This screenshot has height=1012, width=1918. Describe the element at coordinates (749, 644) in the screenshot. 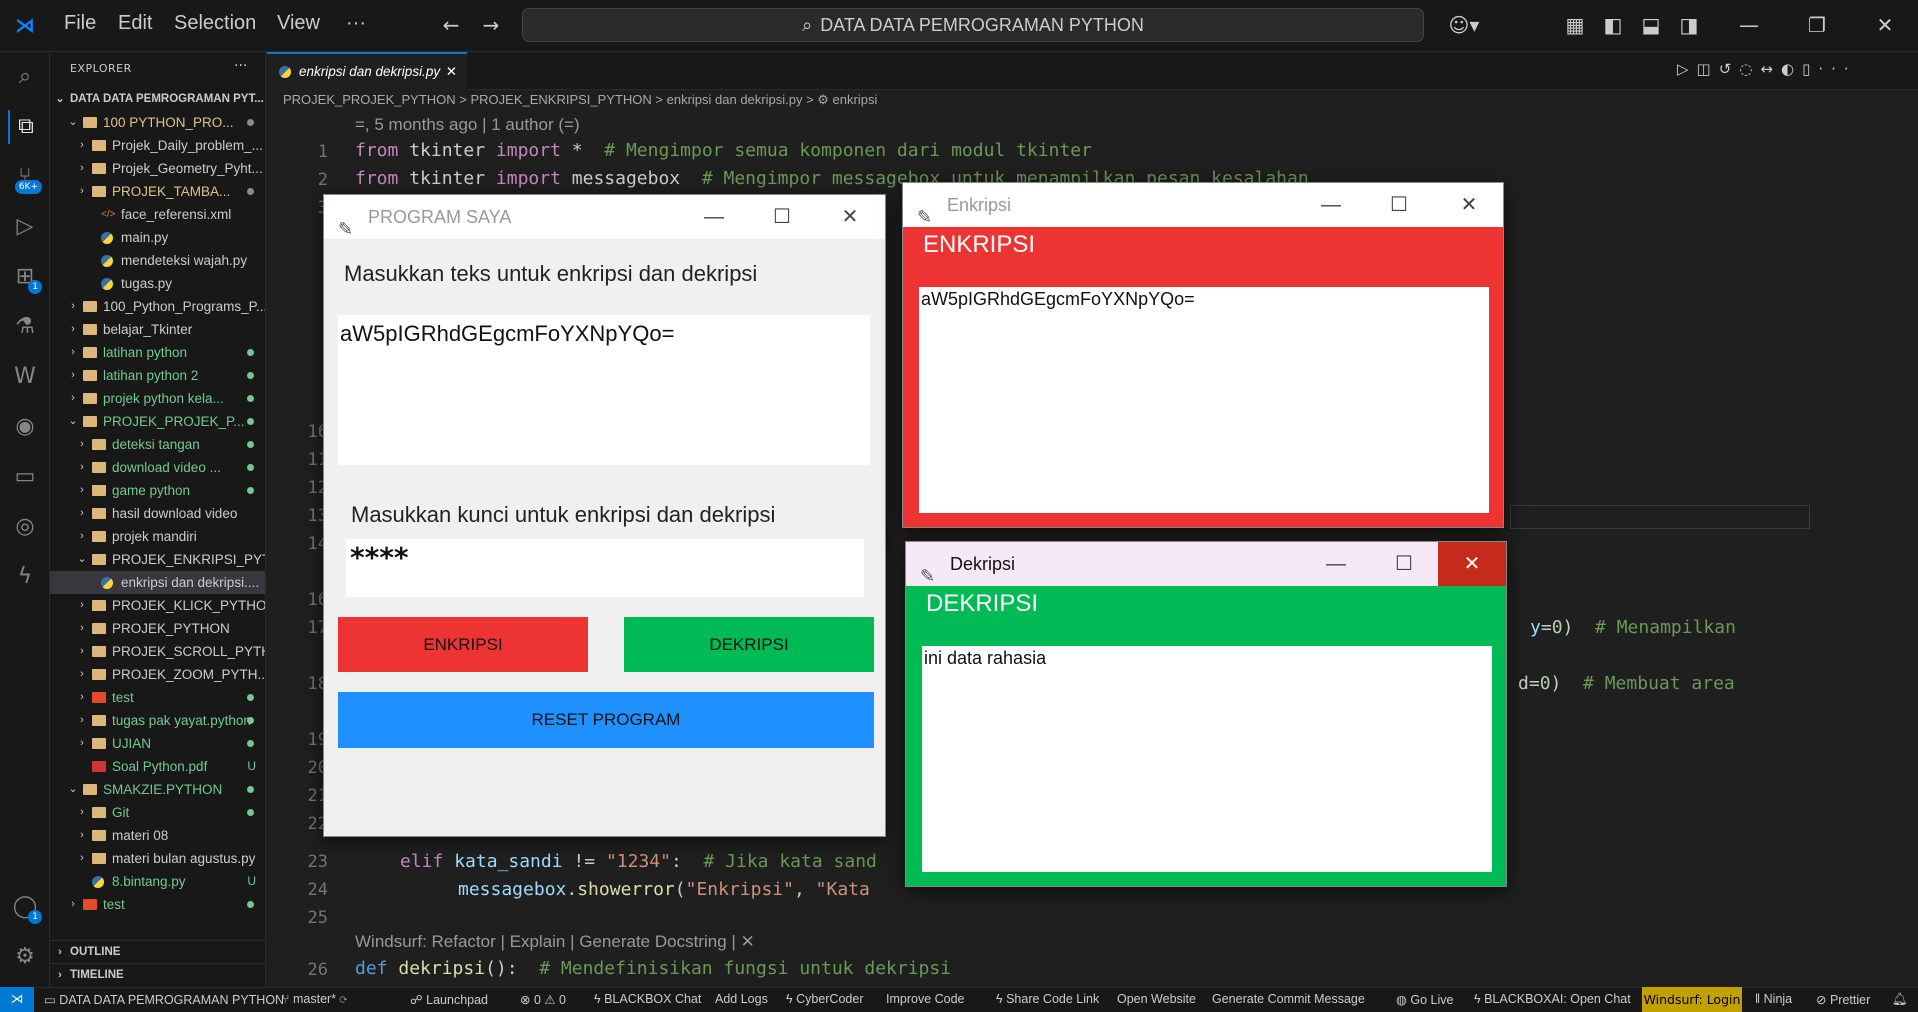

I see `decrypt-button: DEKRIPSI` at that location.